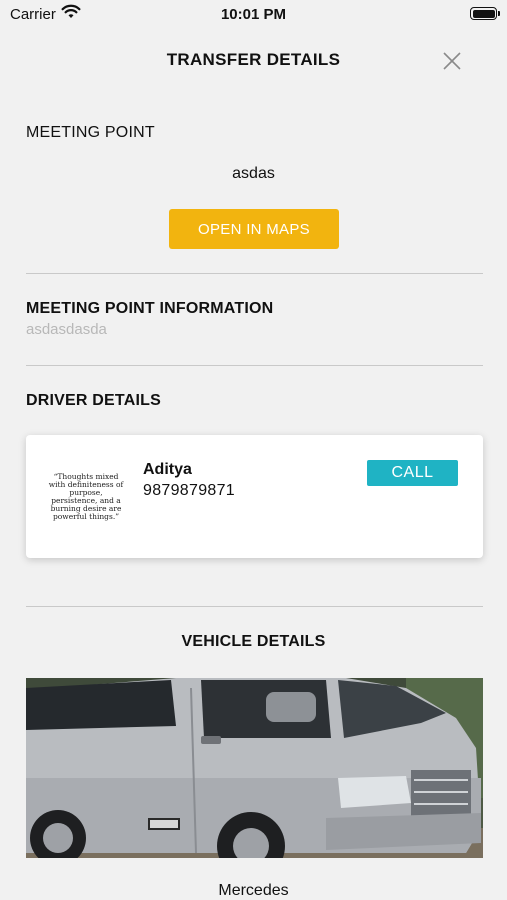 This screenshot has width=507, height=900. I want to click on vehicle-name: Mercedes, so click(253, 890).